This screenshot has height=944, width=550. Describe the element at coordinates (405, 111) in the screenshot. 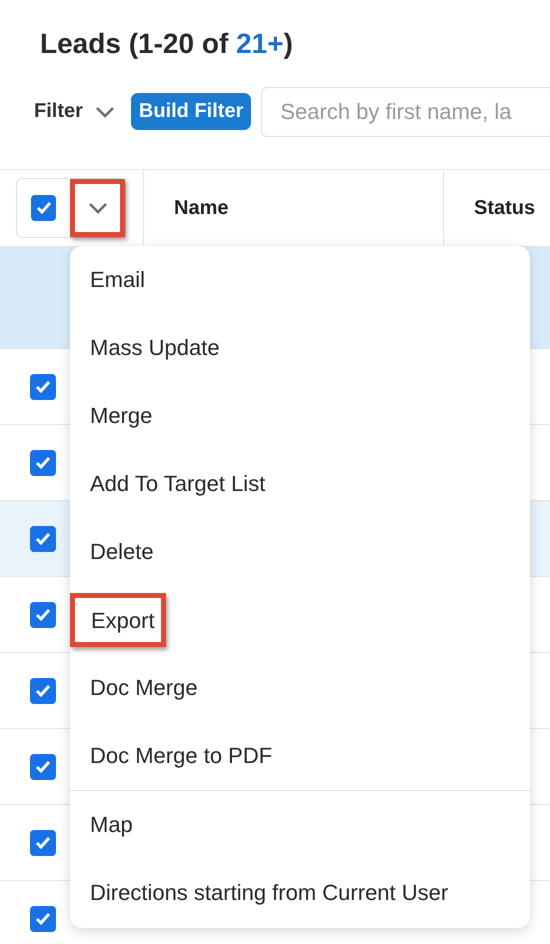

I see `search-field: Search by first name, la` at that location.